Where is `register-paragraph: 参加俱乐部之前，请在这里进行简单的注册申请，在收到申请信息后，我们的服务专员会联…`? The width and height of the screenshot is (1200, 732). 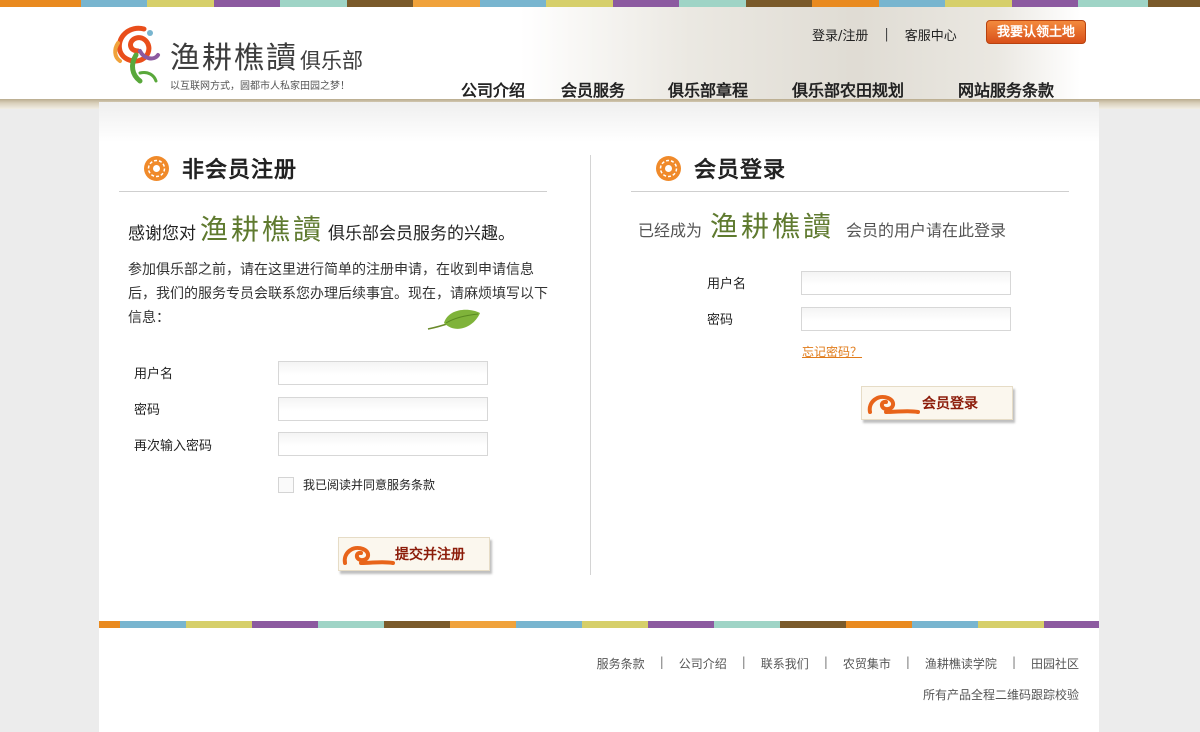
register-paragraph: 参加俱乐部之前，请在这里进行简单的注册申请，在收到申请信息后，我们的服务专员会联… is located at coordinates (338, 294).